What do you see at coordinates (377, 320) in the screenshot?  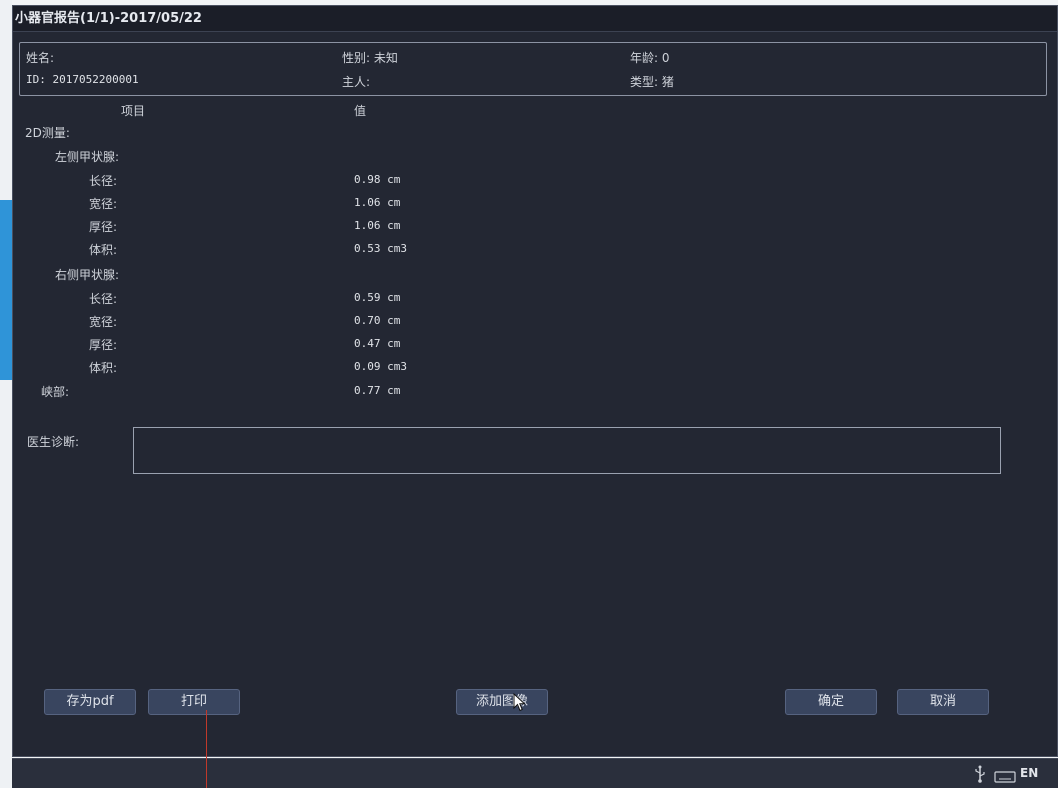 I see `right-width-value: 0.70 cm` at bounding box center [377, 320].